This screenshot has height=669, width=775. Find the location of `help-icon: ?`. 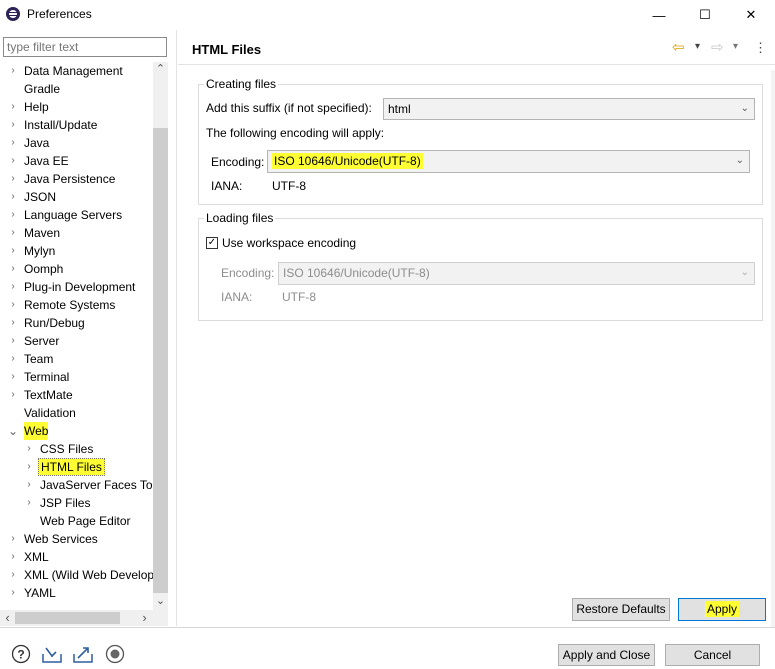

help-icon: ? is located at coordinates (21, 654).